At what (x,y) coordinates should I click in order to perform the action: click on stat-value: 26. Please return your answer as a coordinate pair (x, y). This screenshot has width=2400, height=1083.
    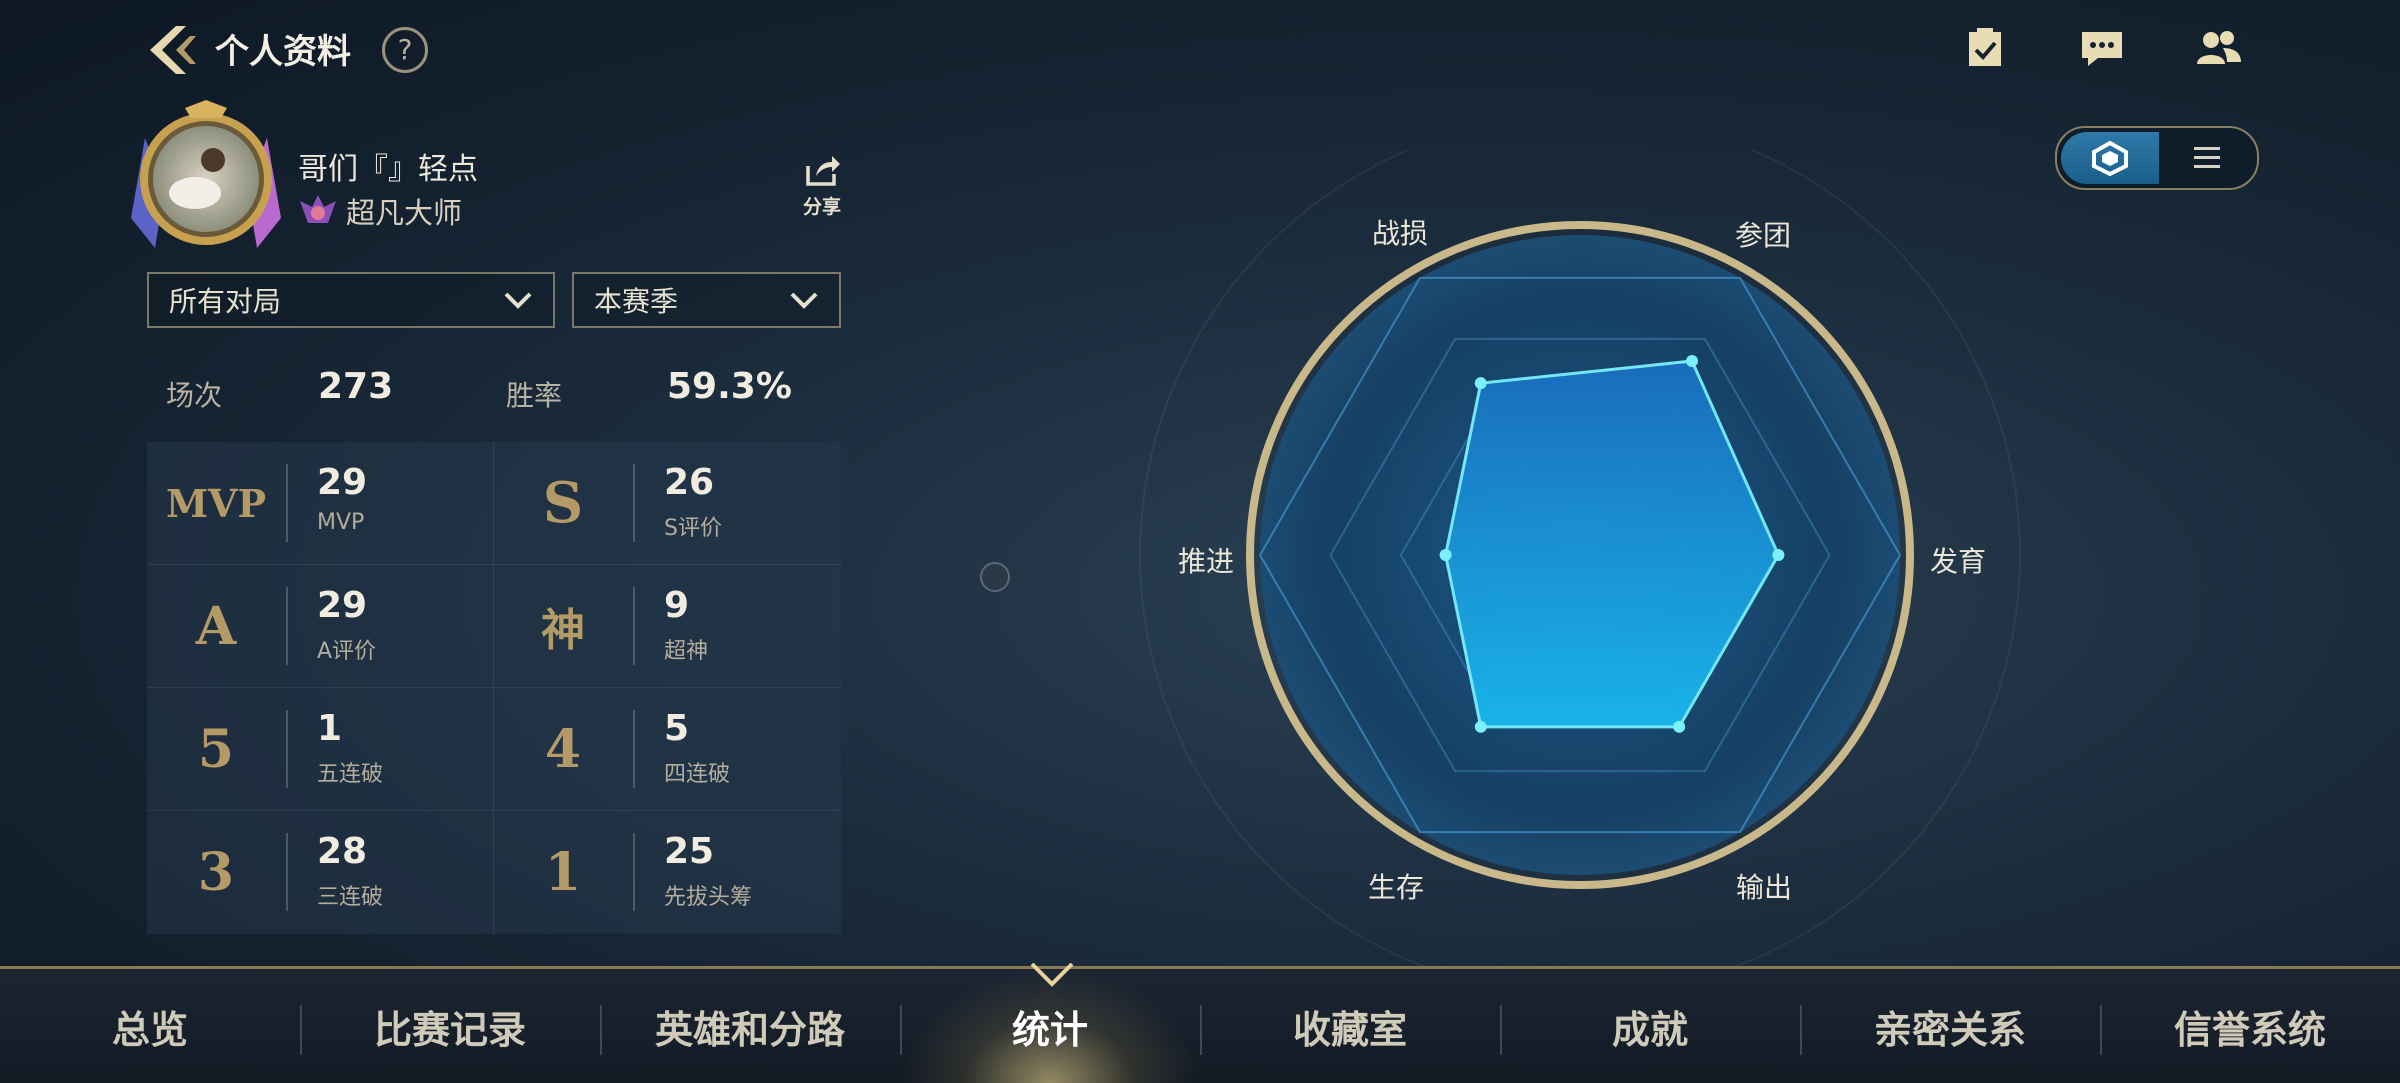
    Looking at the image, I should click on (689, 482).